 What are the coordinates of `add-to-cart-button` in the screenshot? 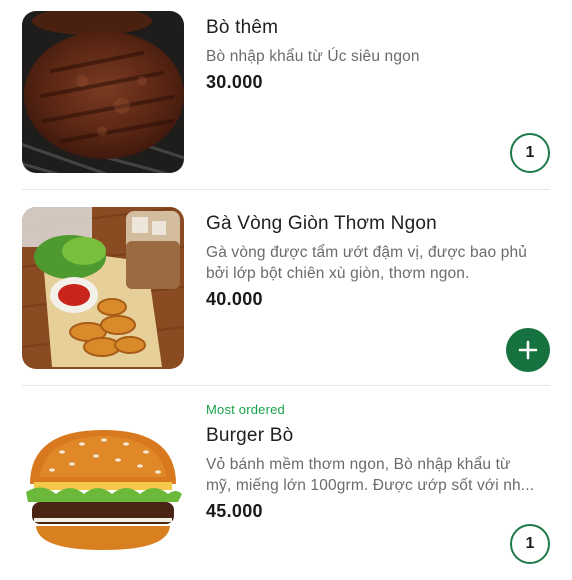 It's located at (528, 350).